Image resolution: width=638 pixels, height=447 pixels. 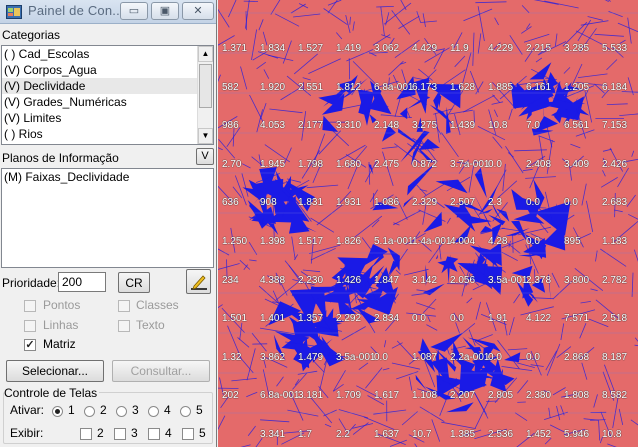 I want to click on scroll-down-button: ▼, so click(x=205, y=136).